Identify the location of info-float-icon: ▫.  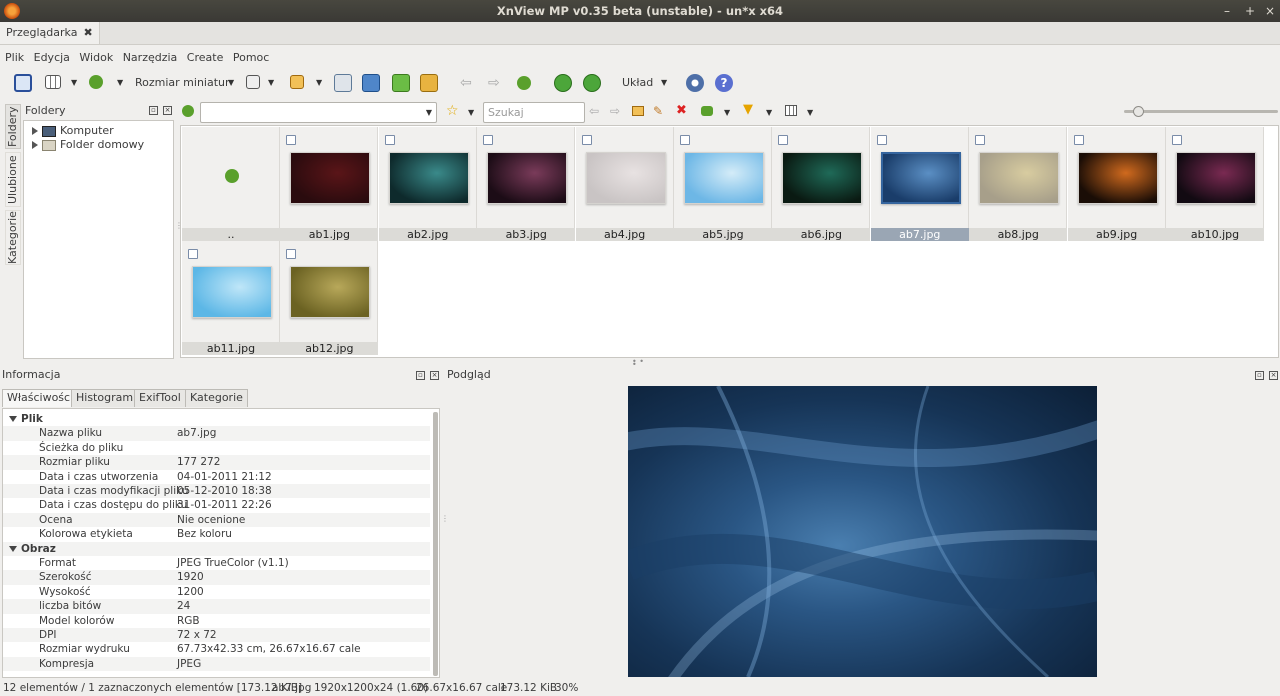
(420, 375).